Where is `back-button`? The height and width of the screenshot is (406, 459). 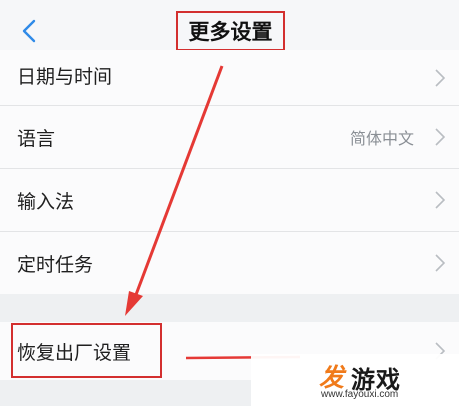
back-button is located at coordinates (29, 31).